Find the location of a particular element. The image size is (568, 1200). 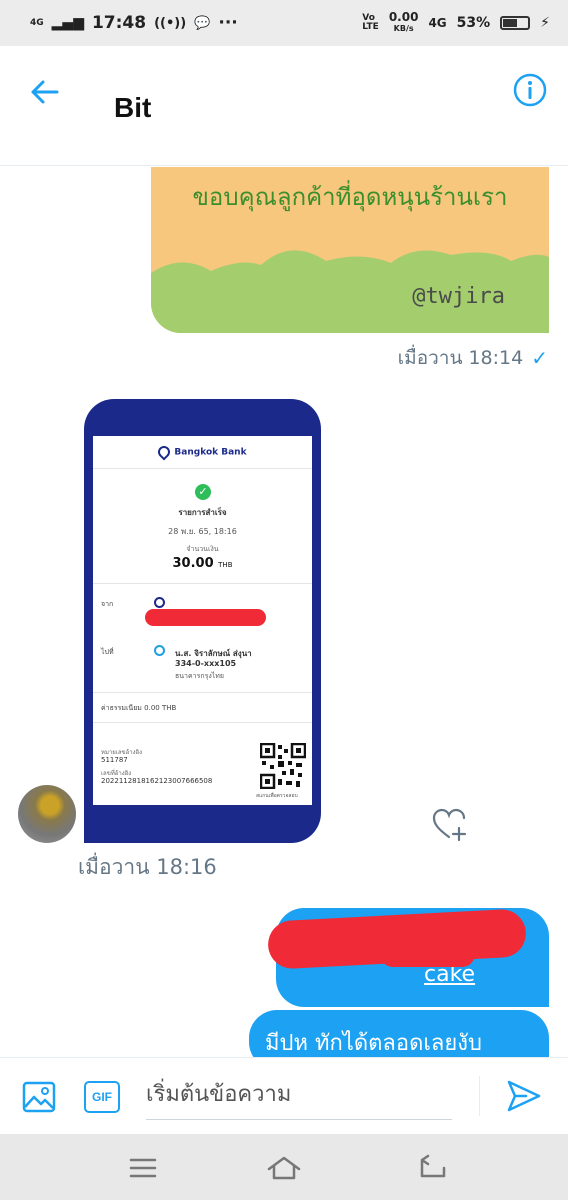

transaction-status: รายการสำเร็จ is located at coordinates (202, 512).